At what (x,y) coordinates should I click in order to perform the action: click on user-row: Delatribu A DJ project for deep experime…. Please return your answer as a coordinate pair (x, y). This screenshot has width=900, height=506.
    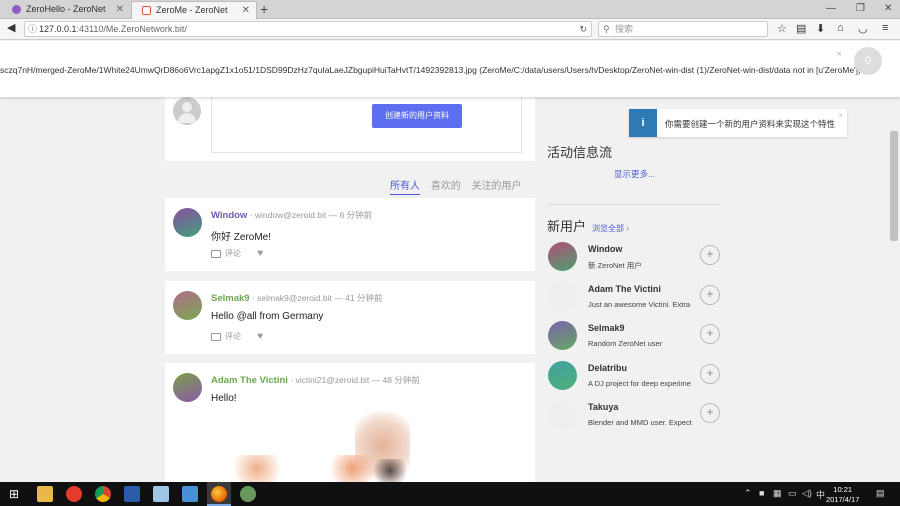
    Looking at the image, I should click on (635, 377).